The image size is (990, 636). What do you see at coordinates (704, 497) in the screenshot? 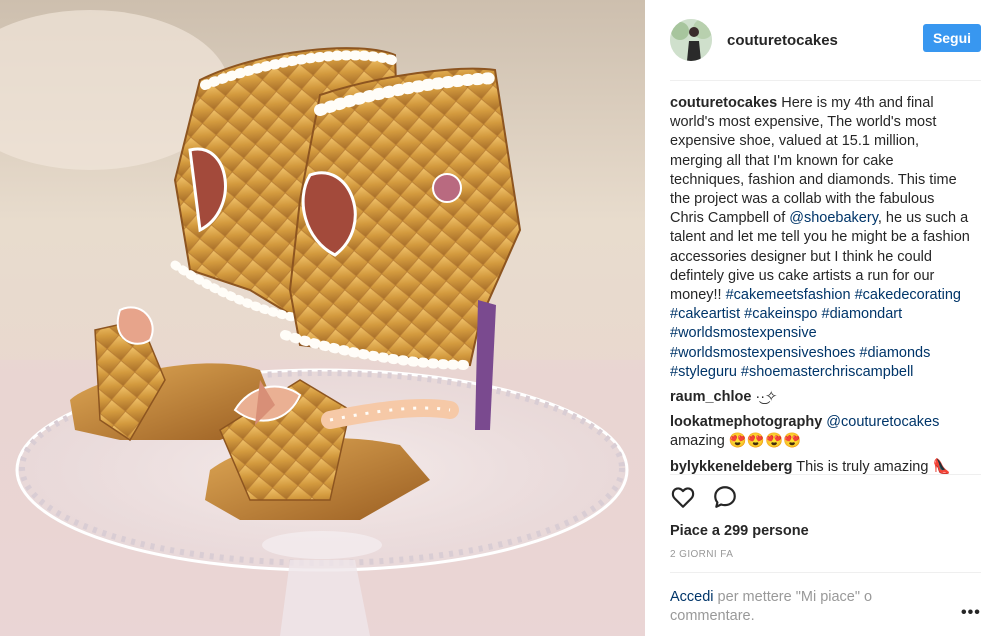
I see `post-actions` at bounding box center [704, 497].